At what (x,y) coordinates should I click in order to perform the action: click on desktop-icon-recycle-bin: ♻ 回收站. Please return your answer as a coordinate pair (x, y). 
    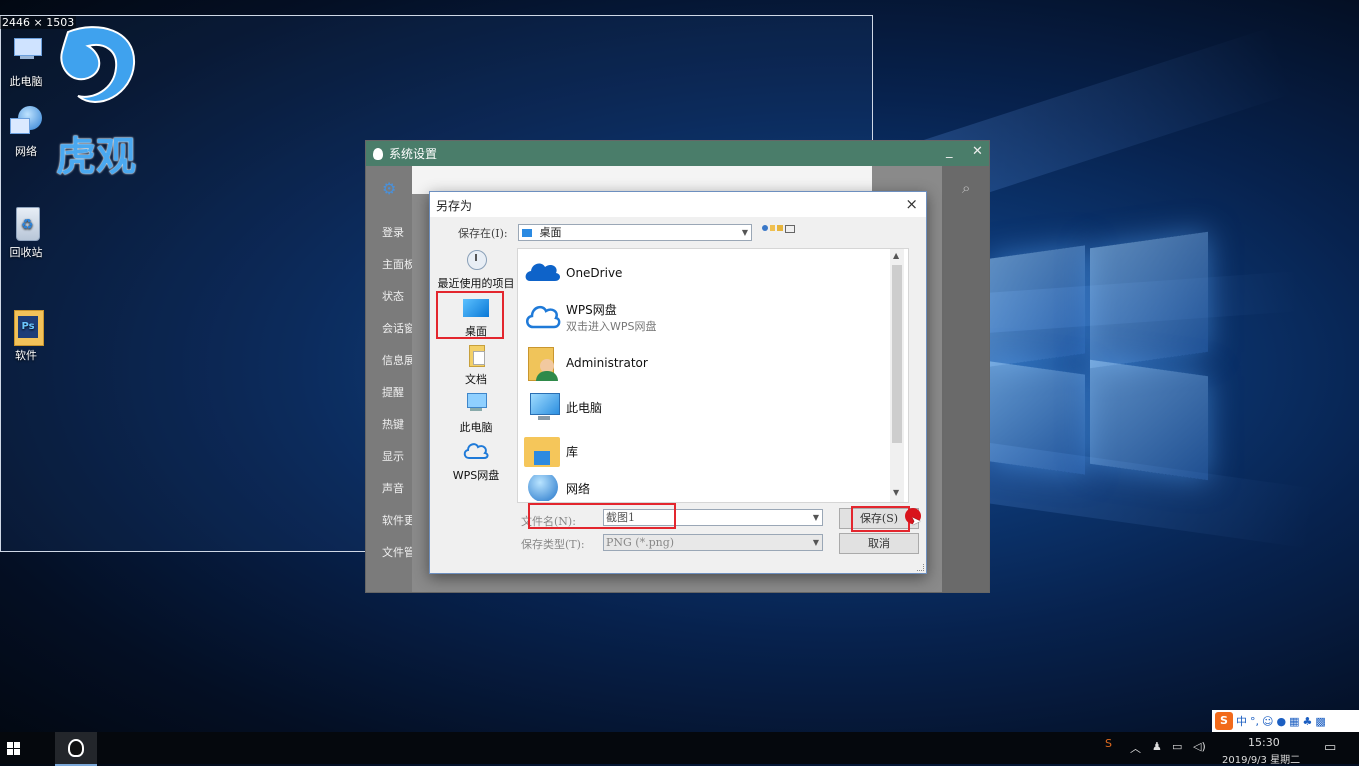
    Looking at the image, I should click on (28, 232).